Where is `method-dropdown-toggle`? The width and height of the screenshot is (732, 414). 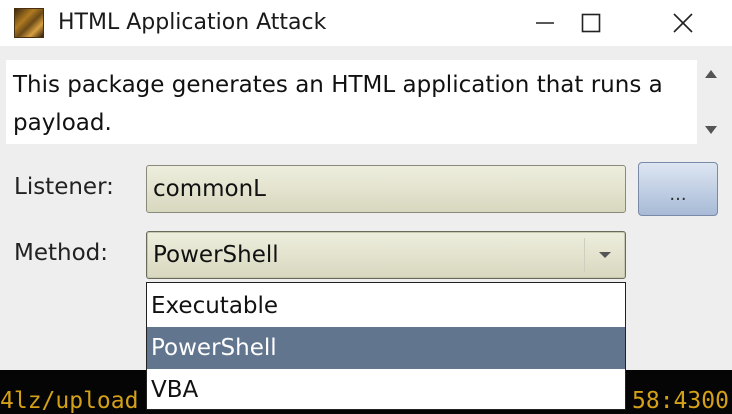 method-dropdown-toggle is located at coordinates (604, 255).